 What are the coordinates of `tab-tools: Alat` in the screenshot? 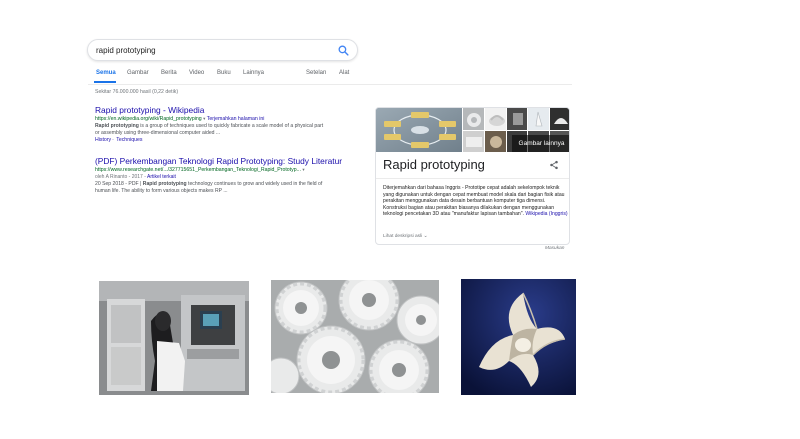 It's located at (344, 73).